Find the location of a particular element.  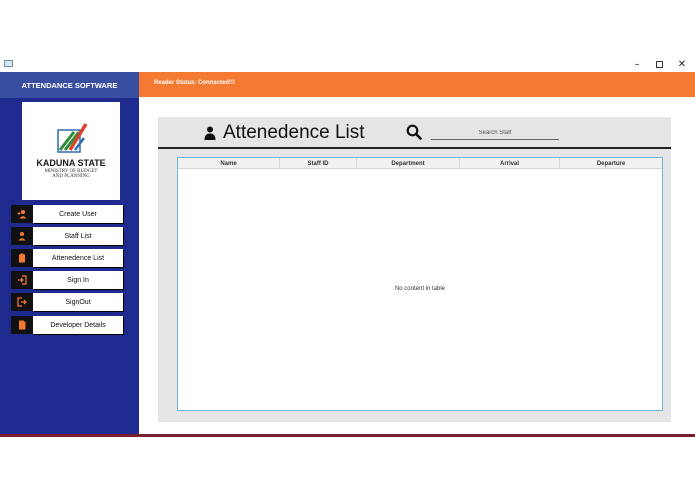

column-header-arrival: Arrival is located at coordinates (510, 163).